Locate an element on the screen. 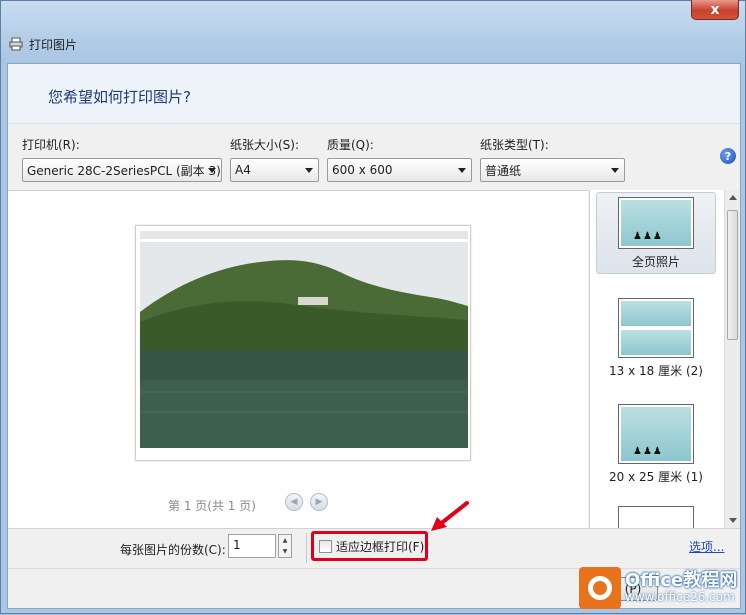 The width and height of the screenshot is (746, 615). printer-value: Generic 28C-2SeriesPCL (副本 3) is located at coordinates (124, 170).